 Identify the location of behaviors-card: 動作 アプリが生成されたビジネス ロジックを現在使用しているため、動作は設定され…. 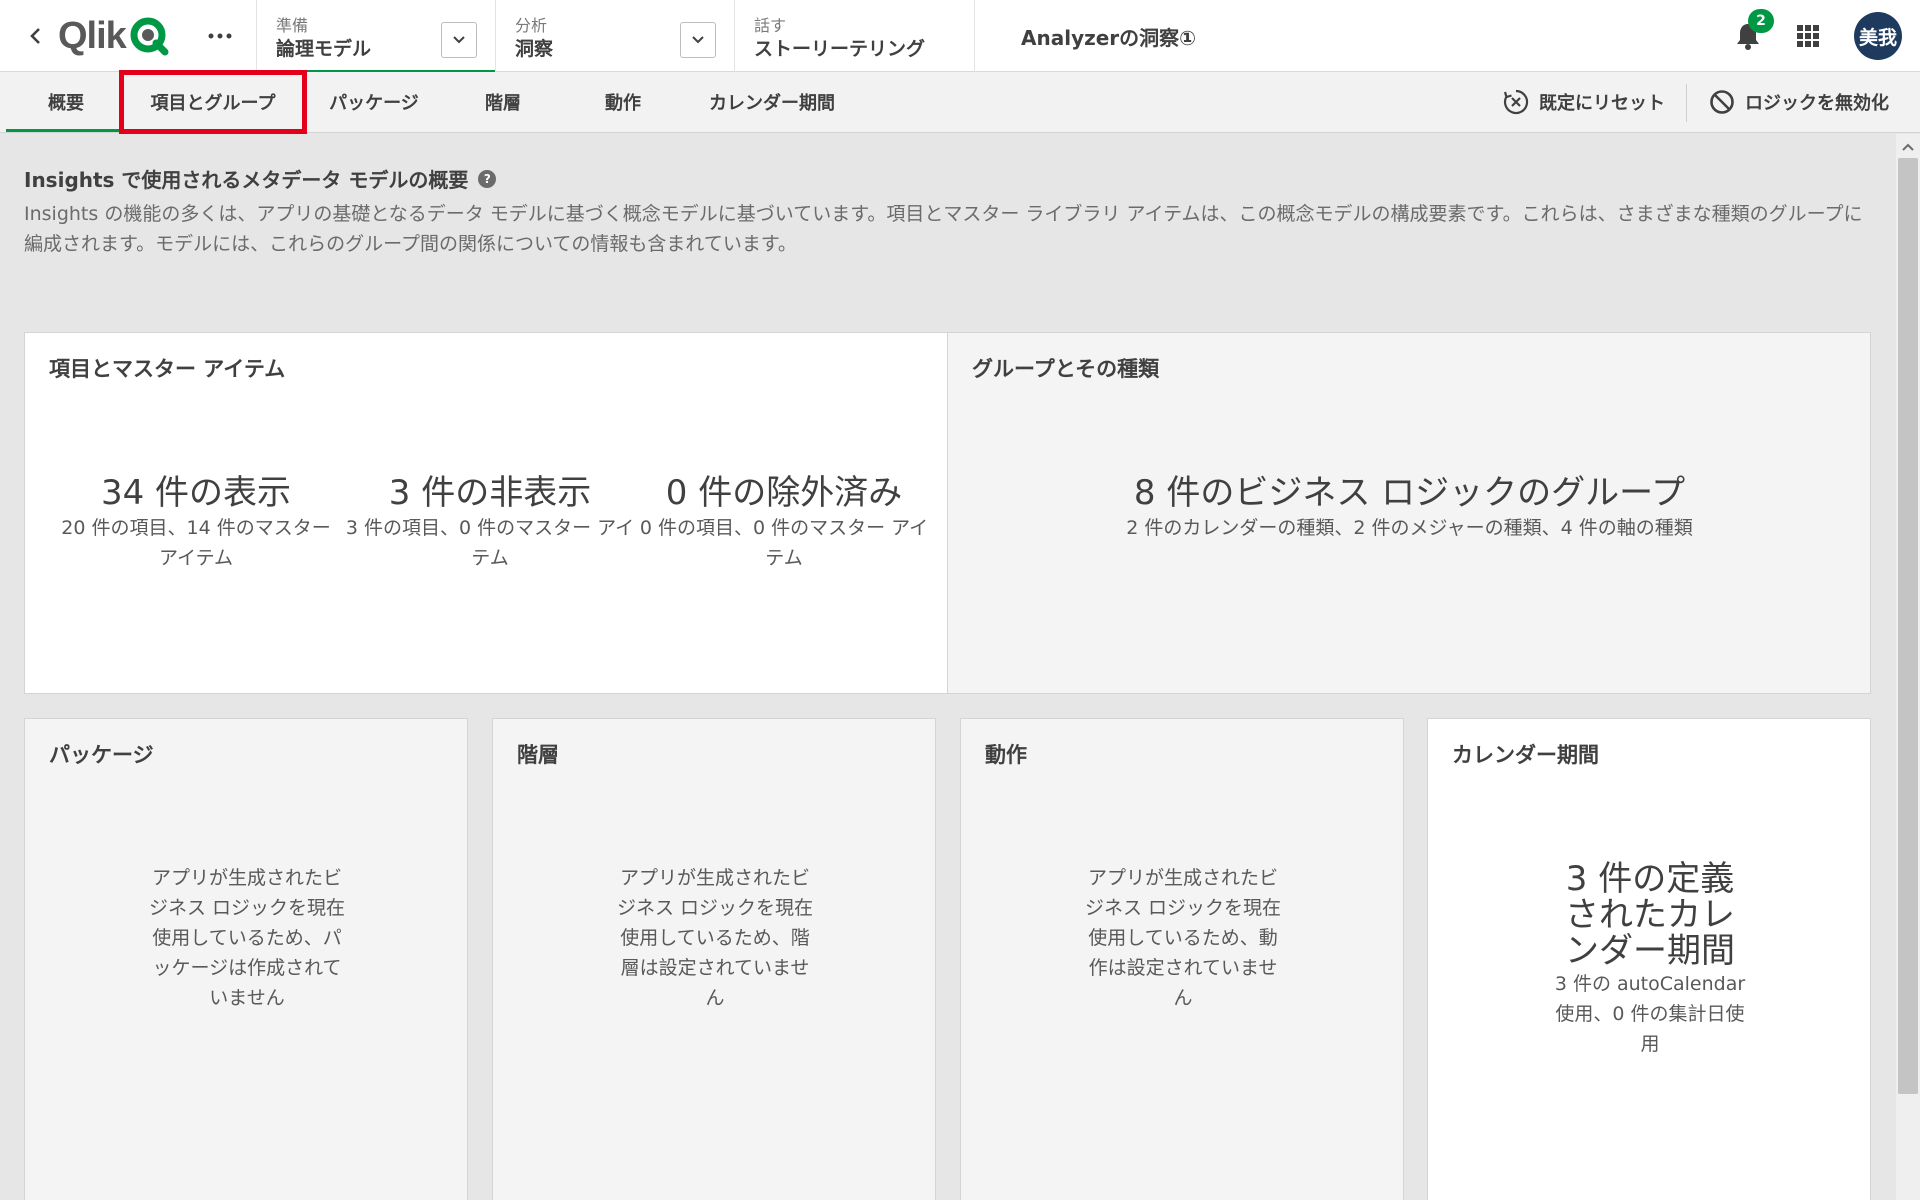
(1182, 959).